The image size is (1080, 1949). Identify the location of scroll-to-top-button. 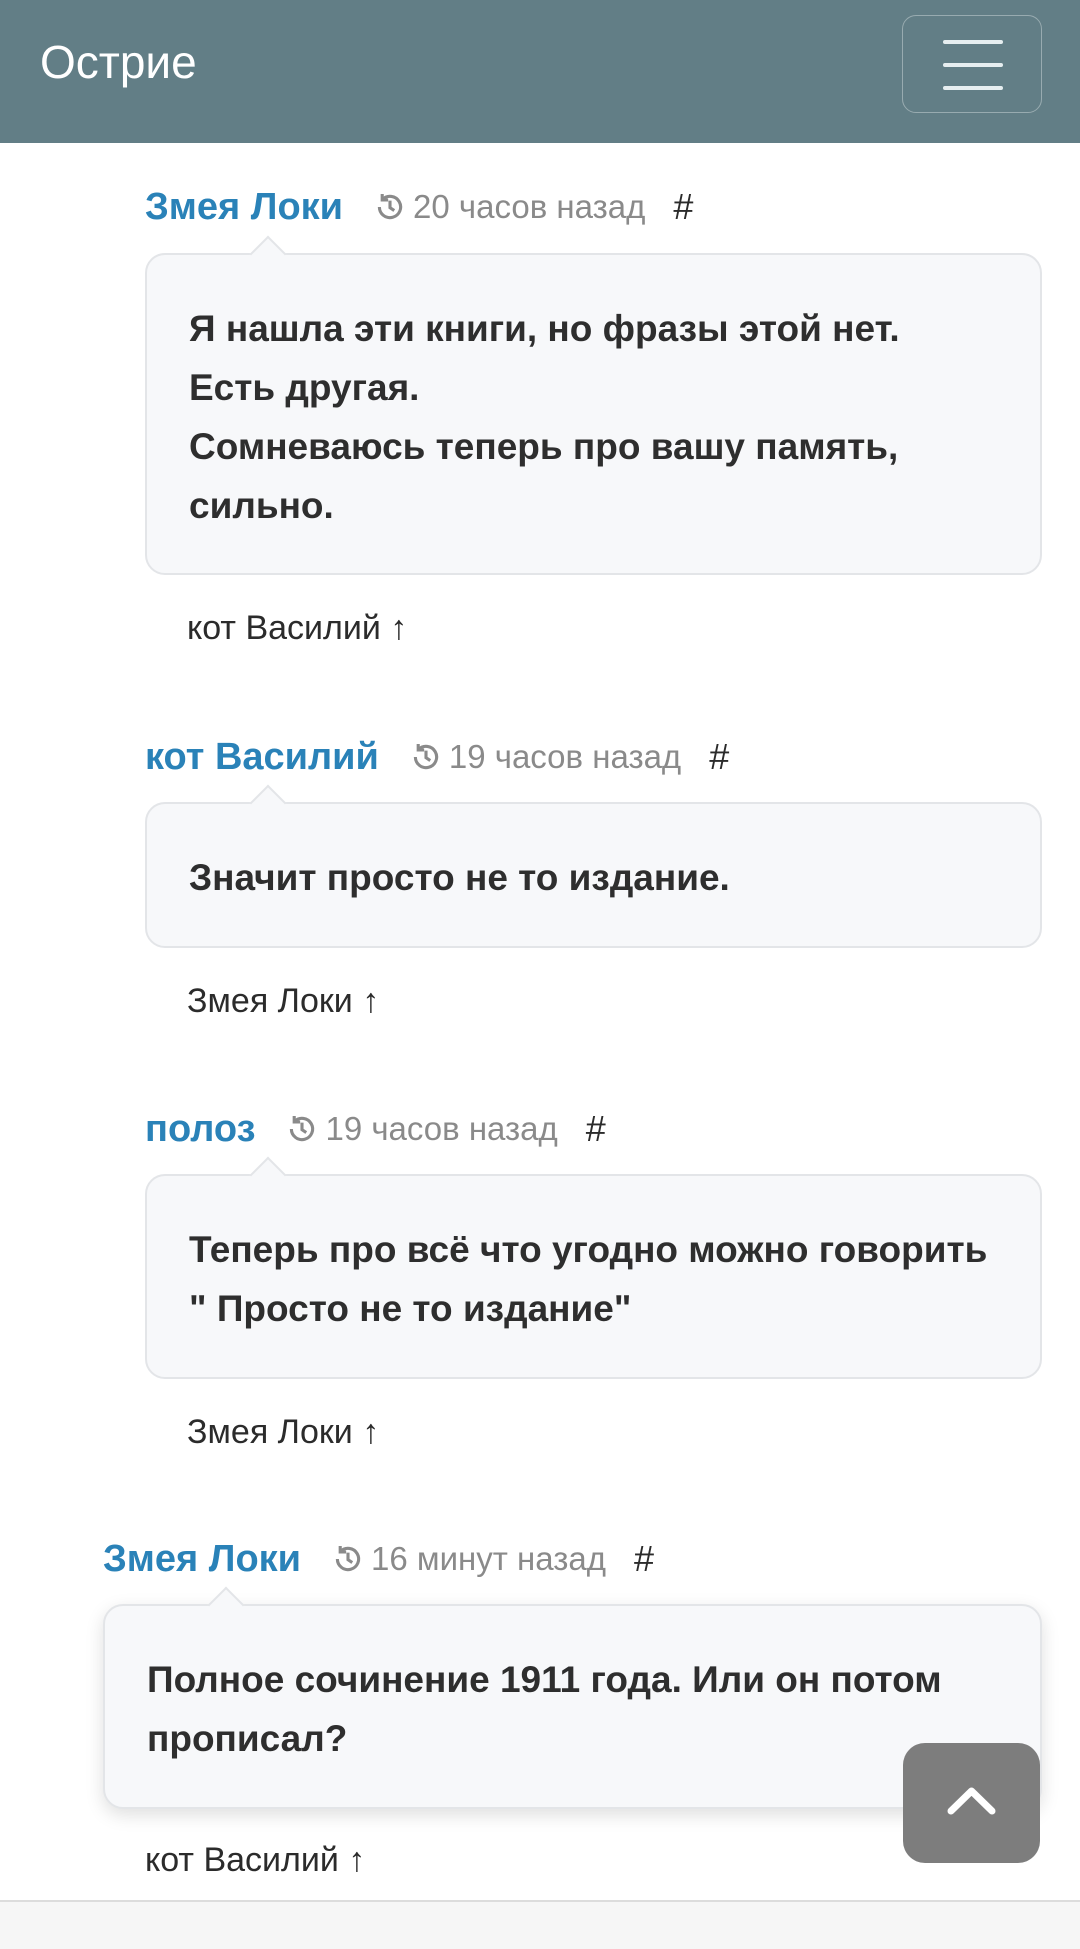
(971, 1803).